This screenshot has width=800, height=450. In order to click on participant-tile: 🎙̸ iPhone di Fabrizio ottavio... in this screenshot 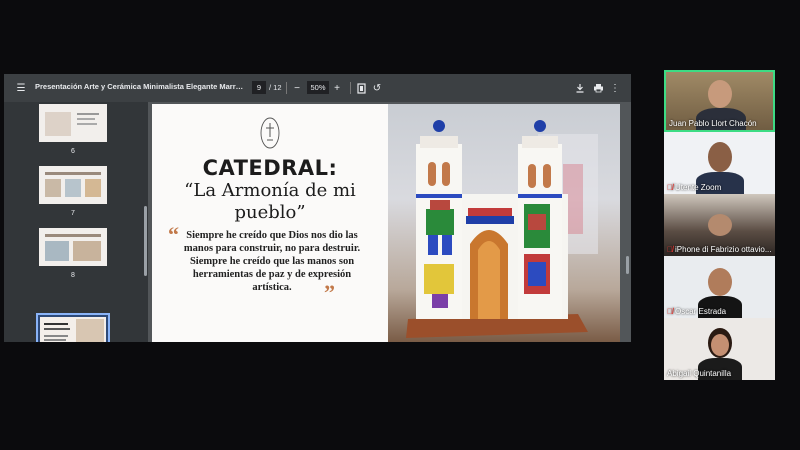, I will do `click(719, 225)`.